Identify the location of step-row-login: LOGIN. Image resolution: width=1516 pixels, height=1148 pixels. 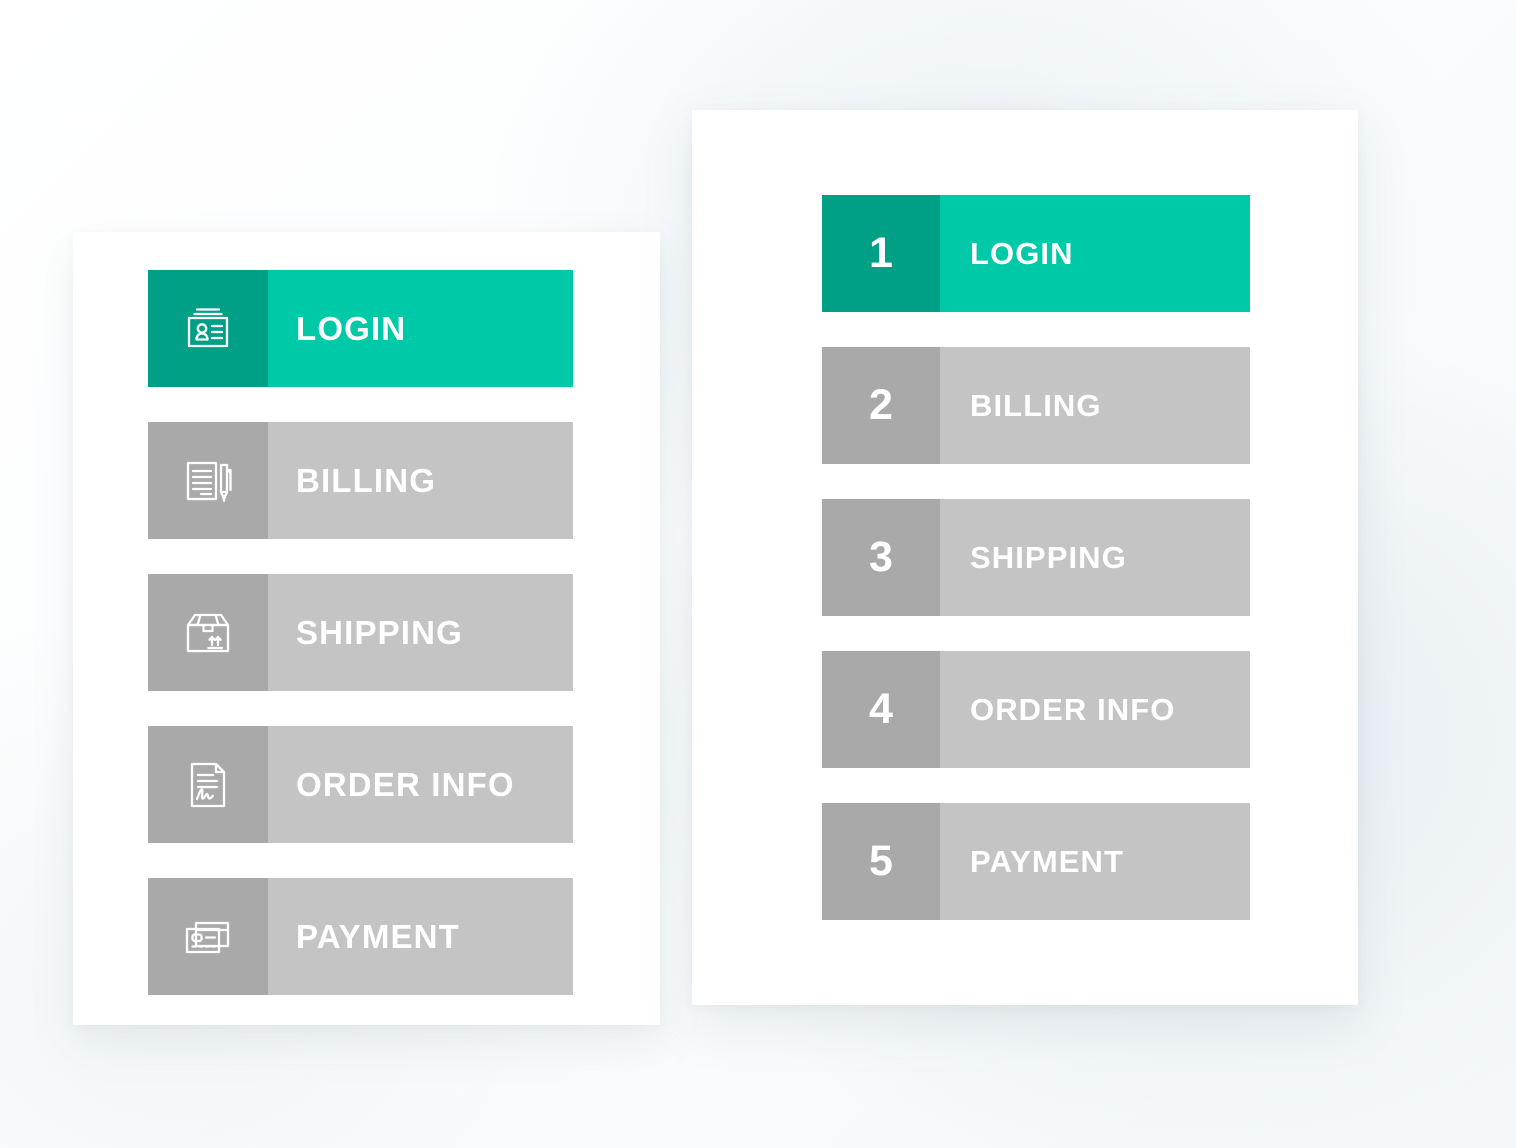
(360, 328).